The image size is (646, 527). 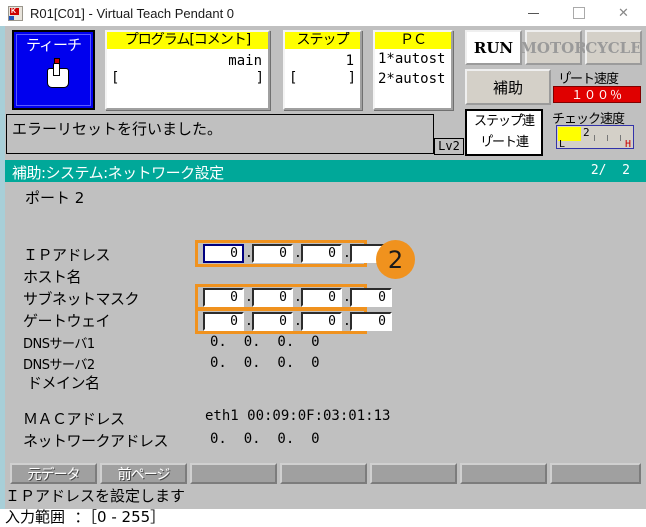 What do you see at coordinates (332, 297) in the screenshot?
I see `subnet-octet-3-value: 0` at bounding box center [332, 297].